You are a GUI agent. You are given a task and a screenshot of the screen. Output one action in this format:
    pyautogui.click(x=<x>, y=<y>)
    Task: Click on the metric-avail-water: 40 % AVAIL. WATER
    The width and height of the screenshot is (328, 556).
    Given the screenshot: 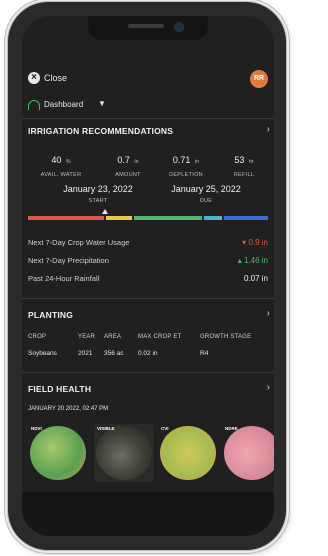 What is the action you would take?
    pyautogui.click(x=61, y=164)
    